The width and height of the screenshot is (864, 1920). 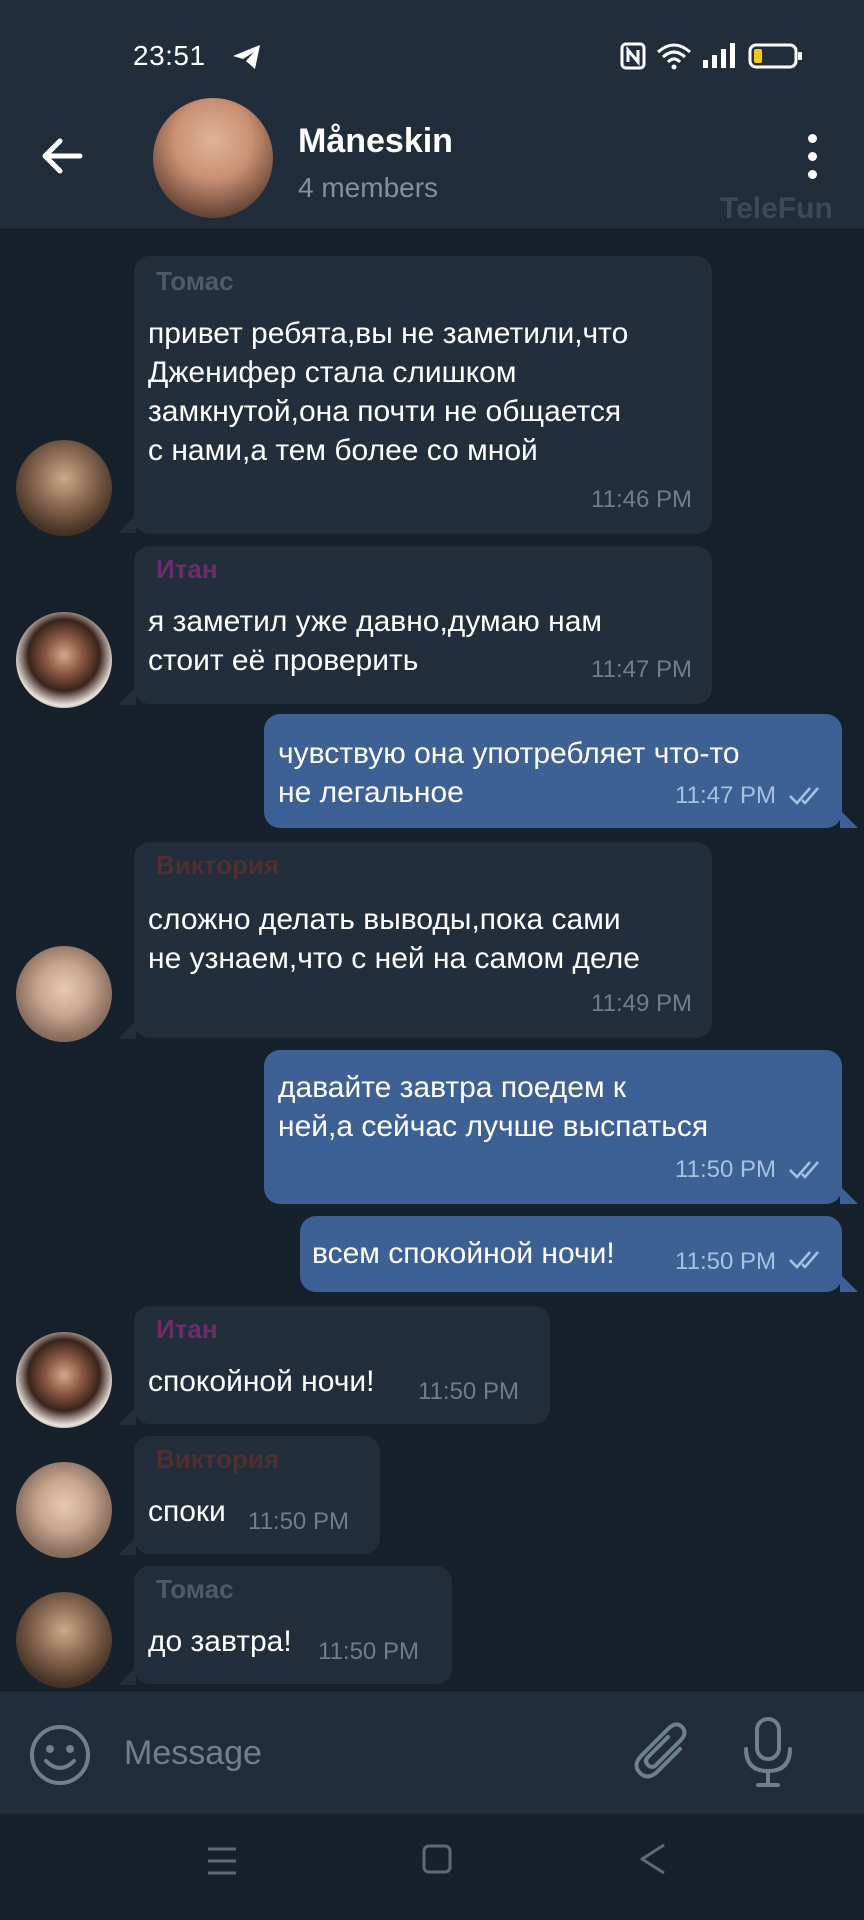 I want to click on message-text: до завтра!, so click(x=220, y=1641).